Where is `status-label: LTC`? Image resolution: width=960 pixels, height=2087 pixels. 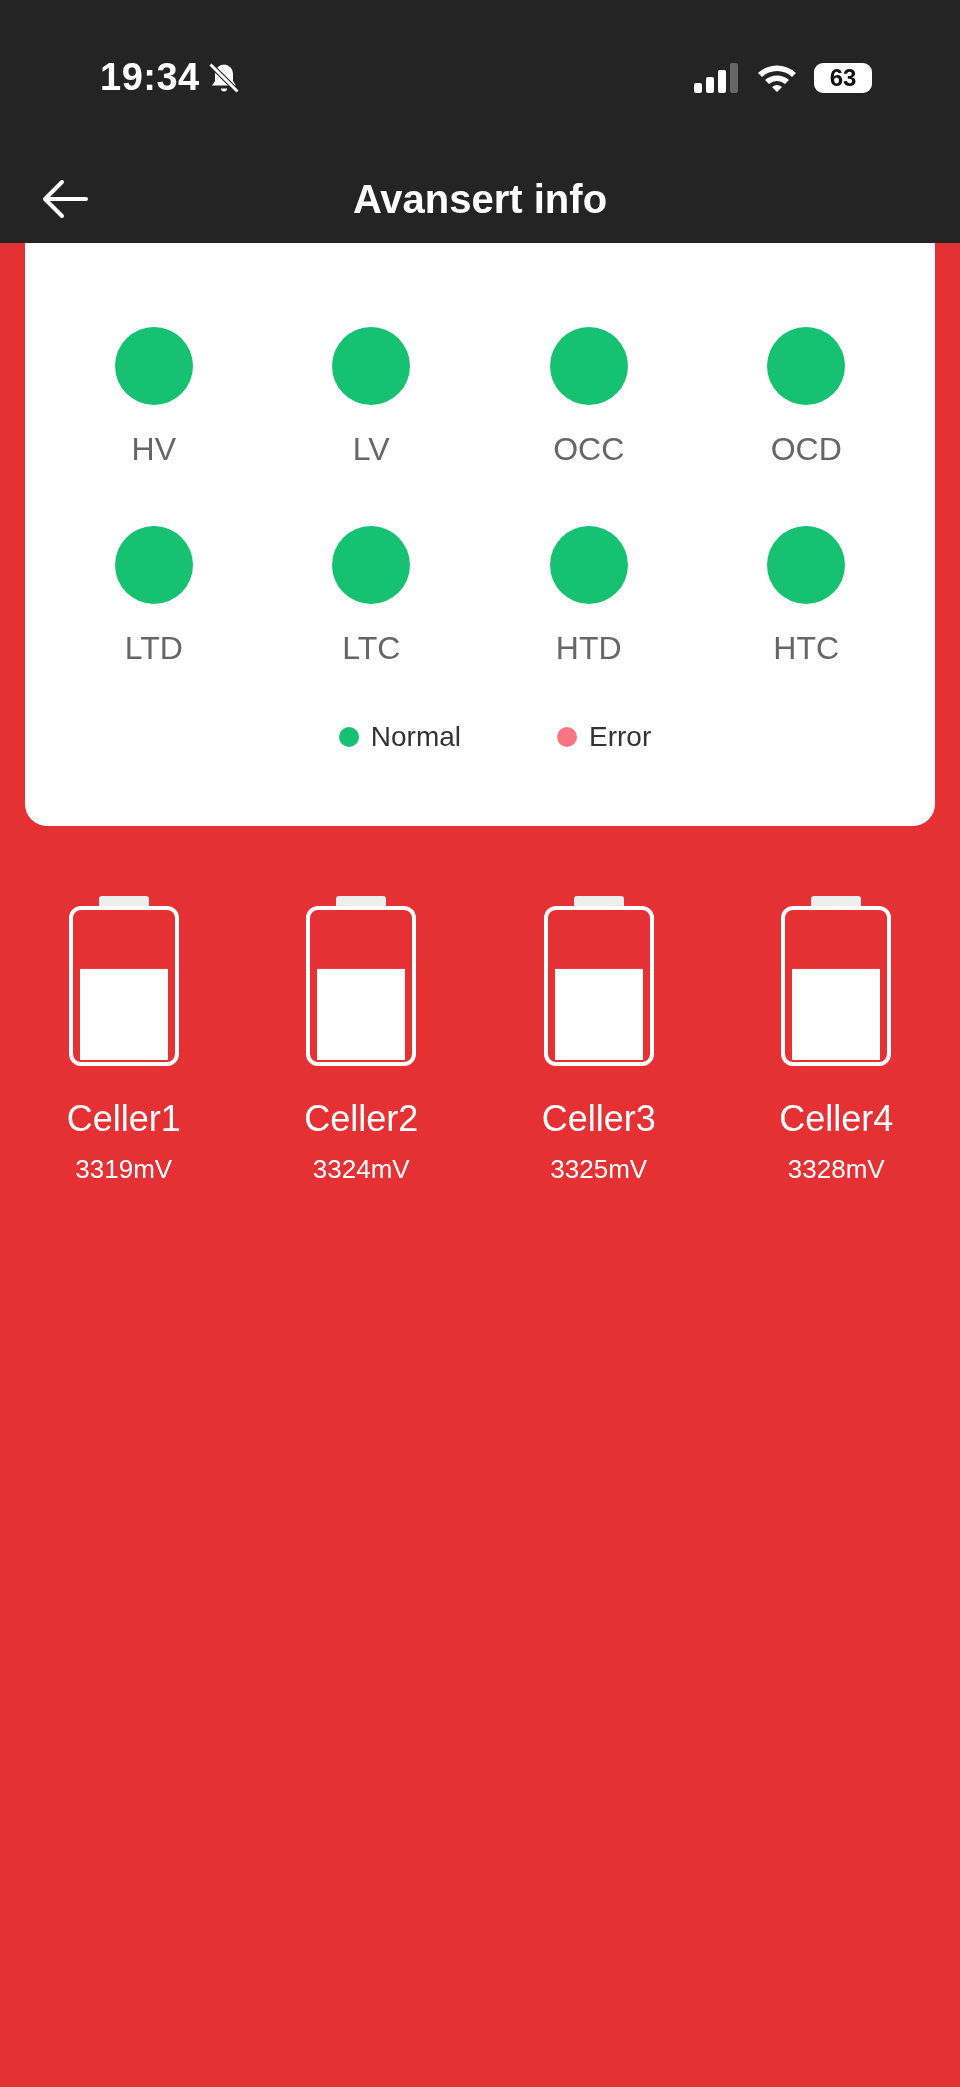 status-label: LTC is located at coordinates (371, 648).